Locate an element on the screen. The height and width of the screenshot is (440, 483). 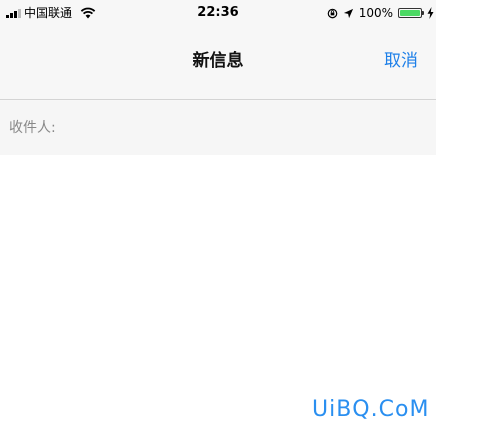
status-right: 100% is located at coordinates (380, 13).